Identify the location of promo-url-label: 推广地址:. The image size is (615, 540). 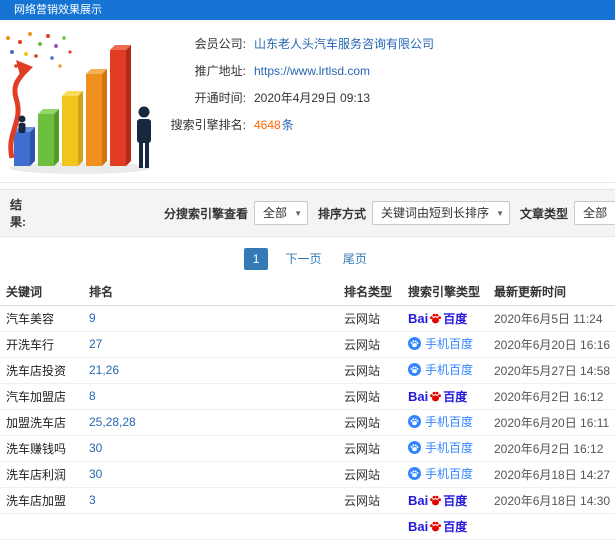
(220, 71).